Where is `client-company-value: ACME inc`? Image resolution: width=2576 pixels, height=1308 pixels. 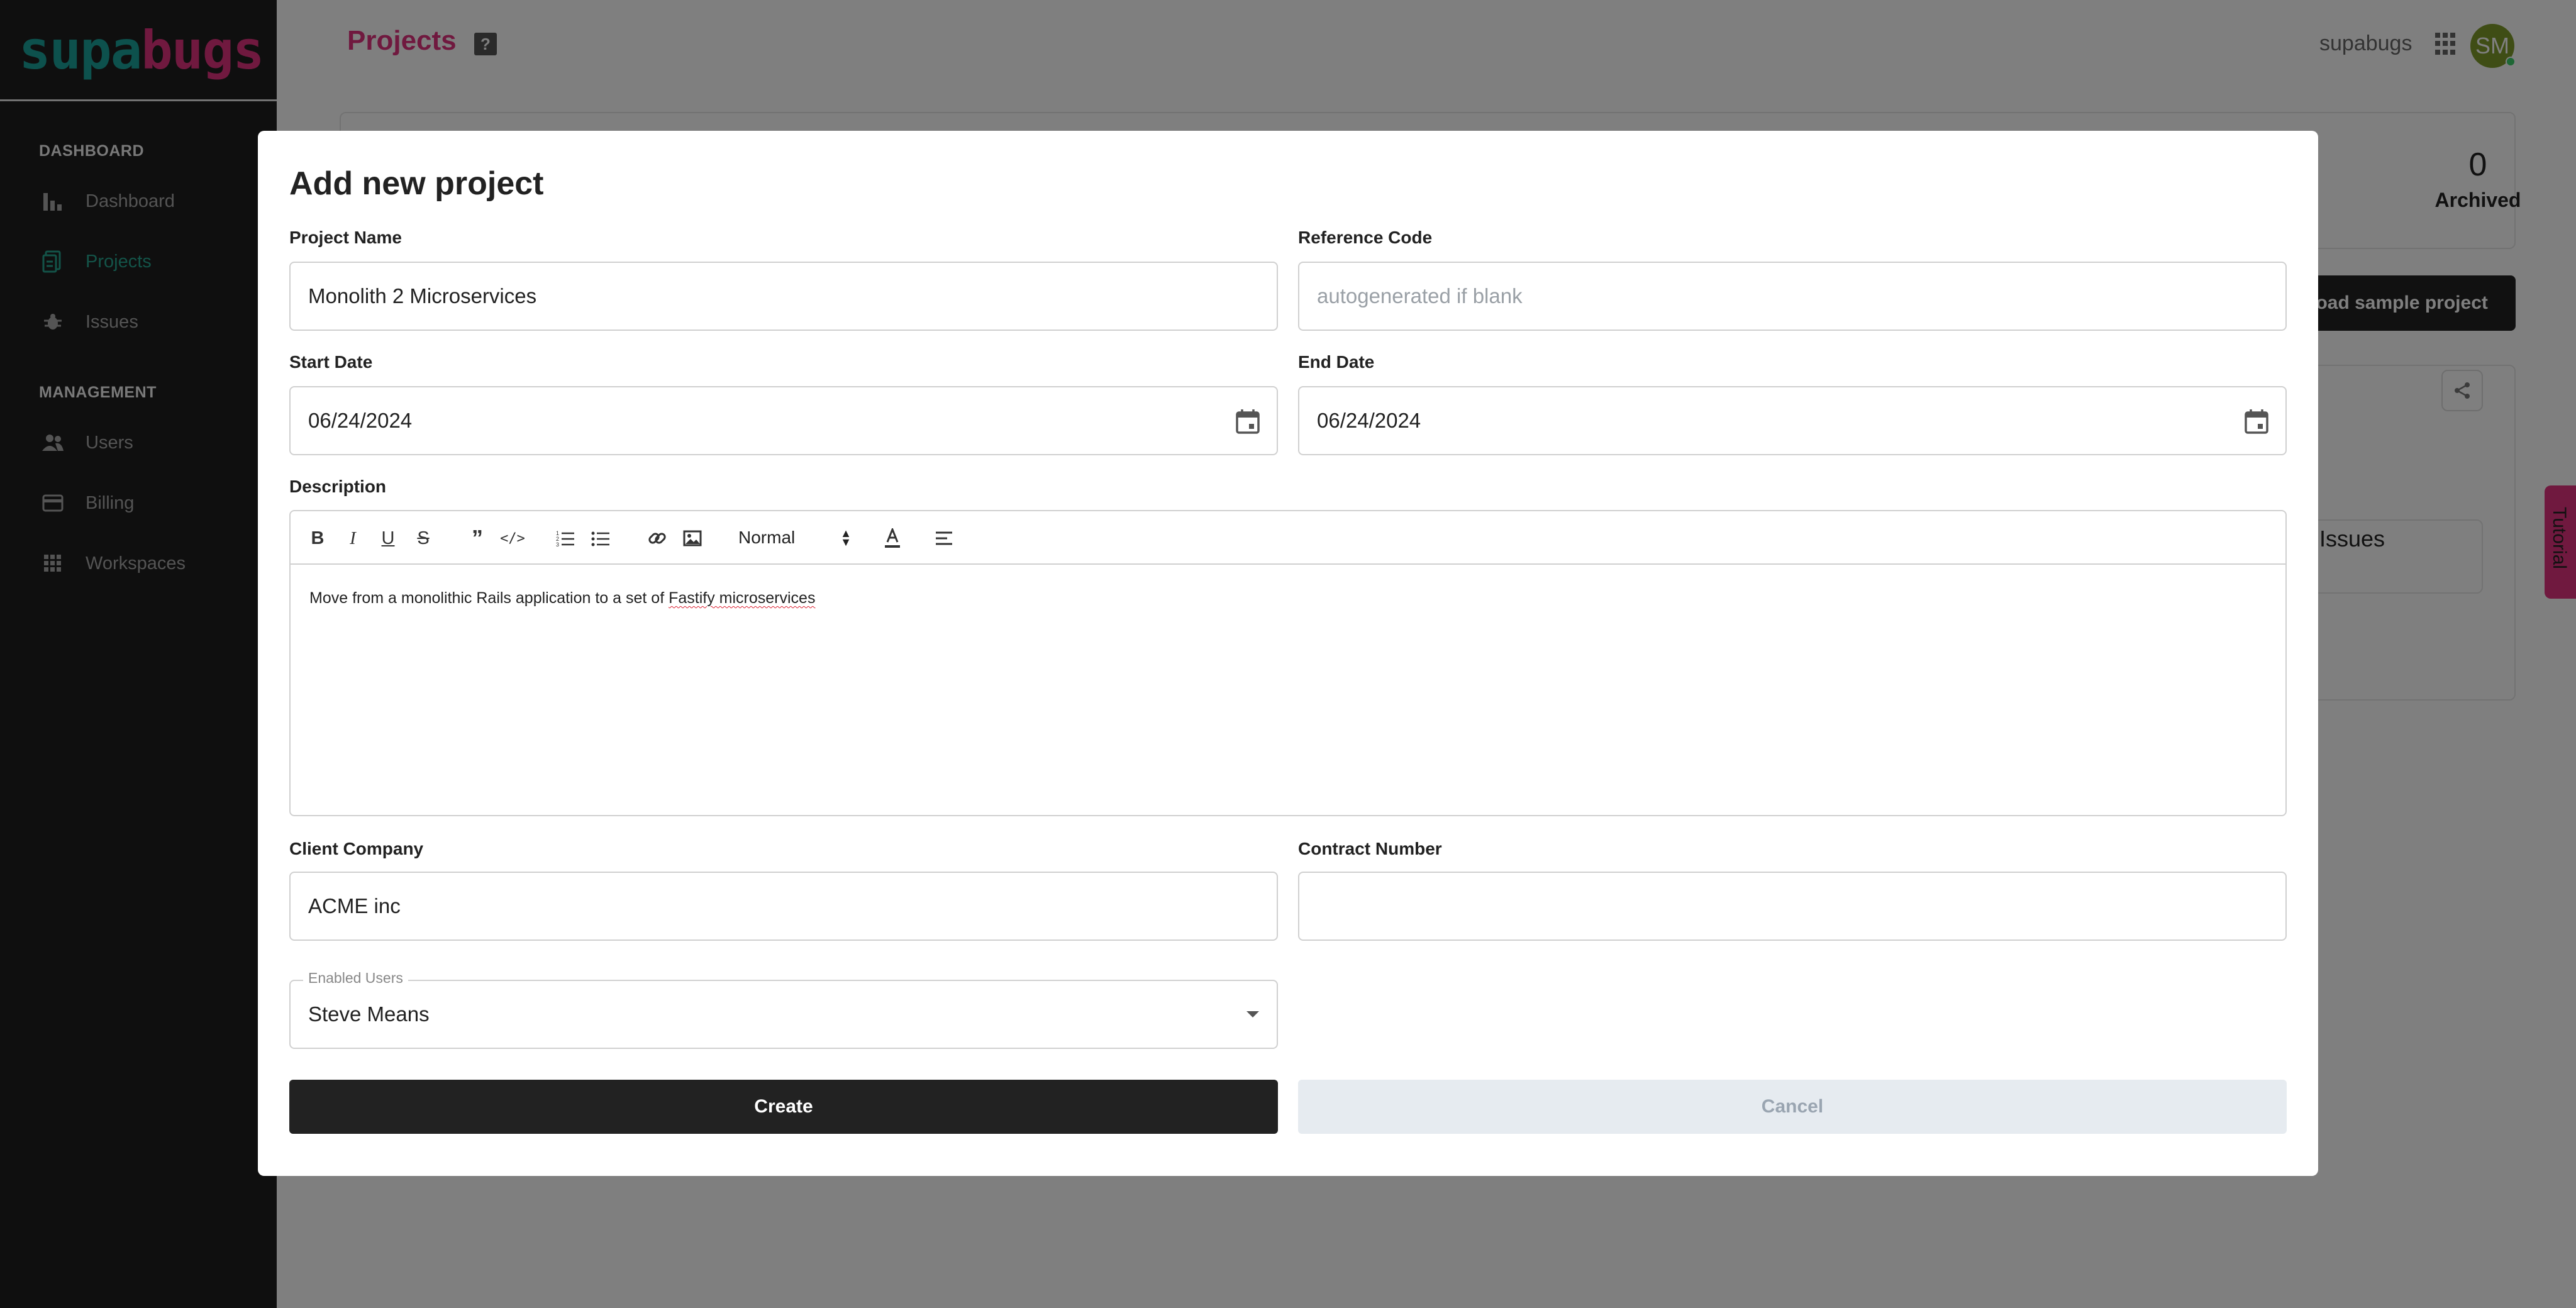
client-company-value: ACME inc is located at coordinates (354, 905).